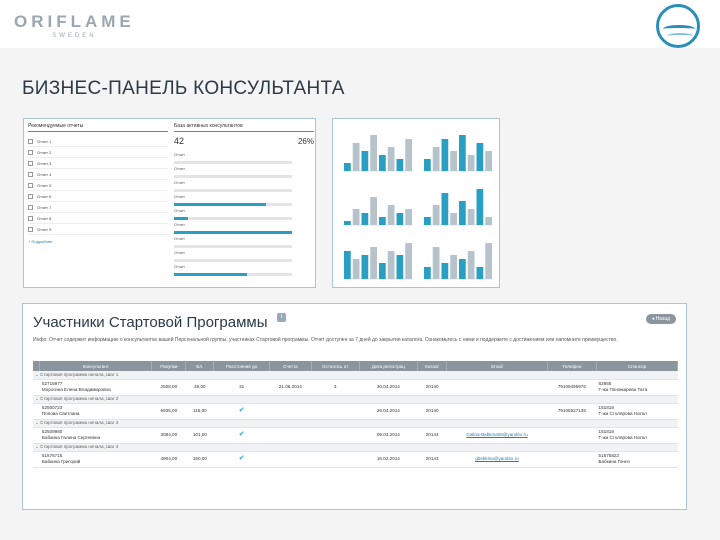 This screenshot has height=540, width=720. I want to click on column-header: Счетта, so click(290, 366).